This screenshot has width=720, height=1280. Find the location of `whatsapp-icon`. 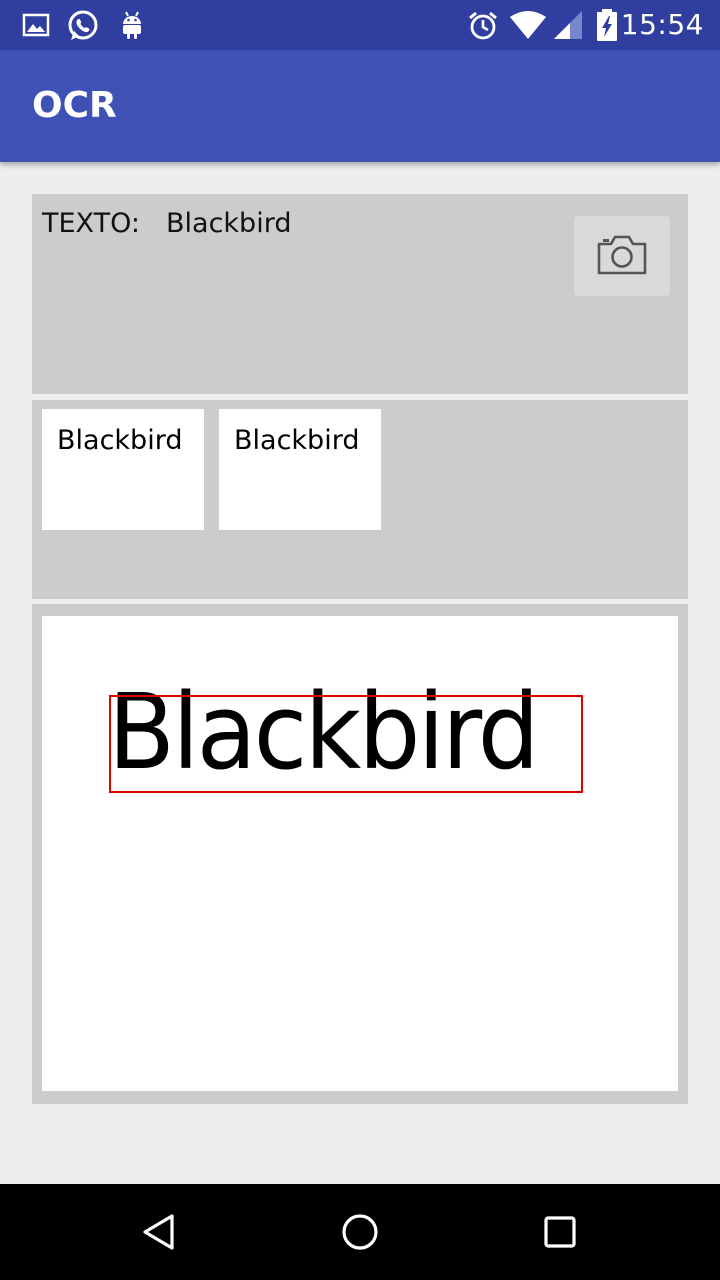

whatsapp-icon is located at coordinates (82, 25).